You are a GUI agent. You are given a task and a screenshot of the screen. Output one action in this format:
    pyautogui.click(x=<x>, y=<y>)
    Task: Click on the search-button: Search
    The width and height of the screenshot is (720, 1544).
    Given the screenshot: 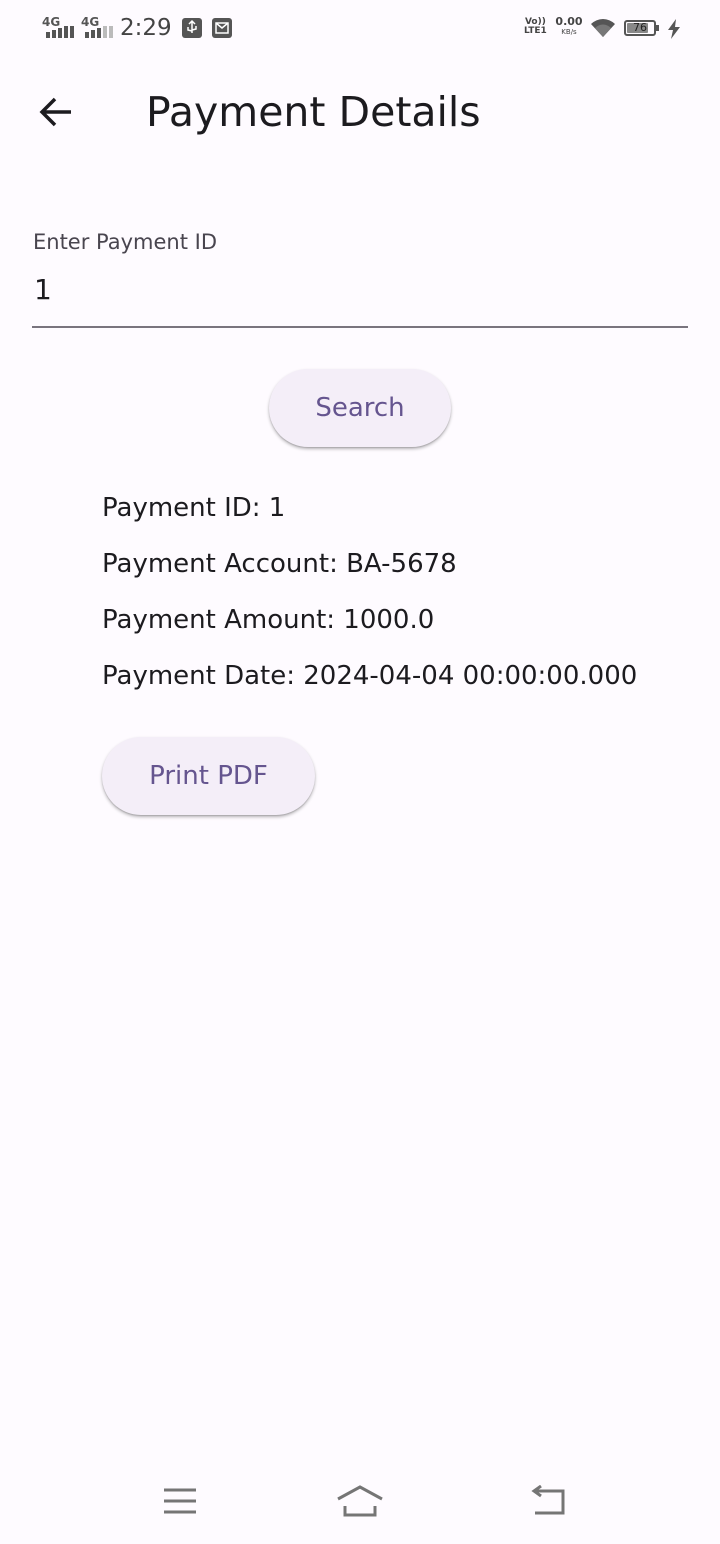 What is the action you would take?
    pyautogui.click(x=360, y=408)
    